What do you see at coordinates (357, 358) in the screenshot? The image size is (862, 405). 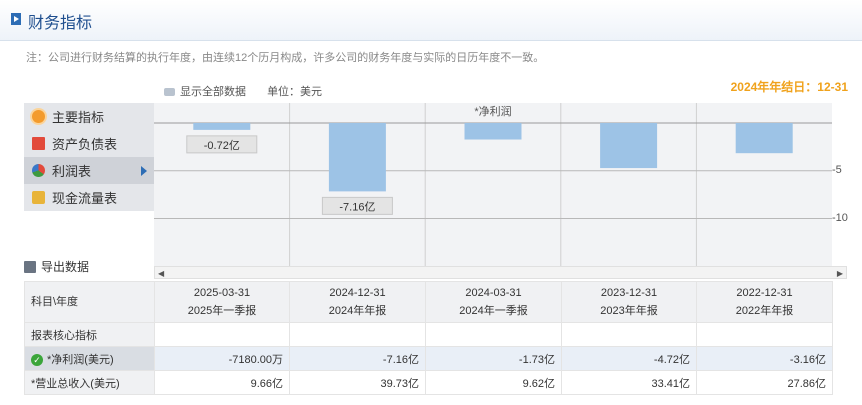 I see `table-cell: -7.16亿` at bounding box center [357, 358].